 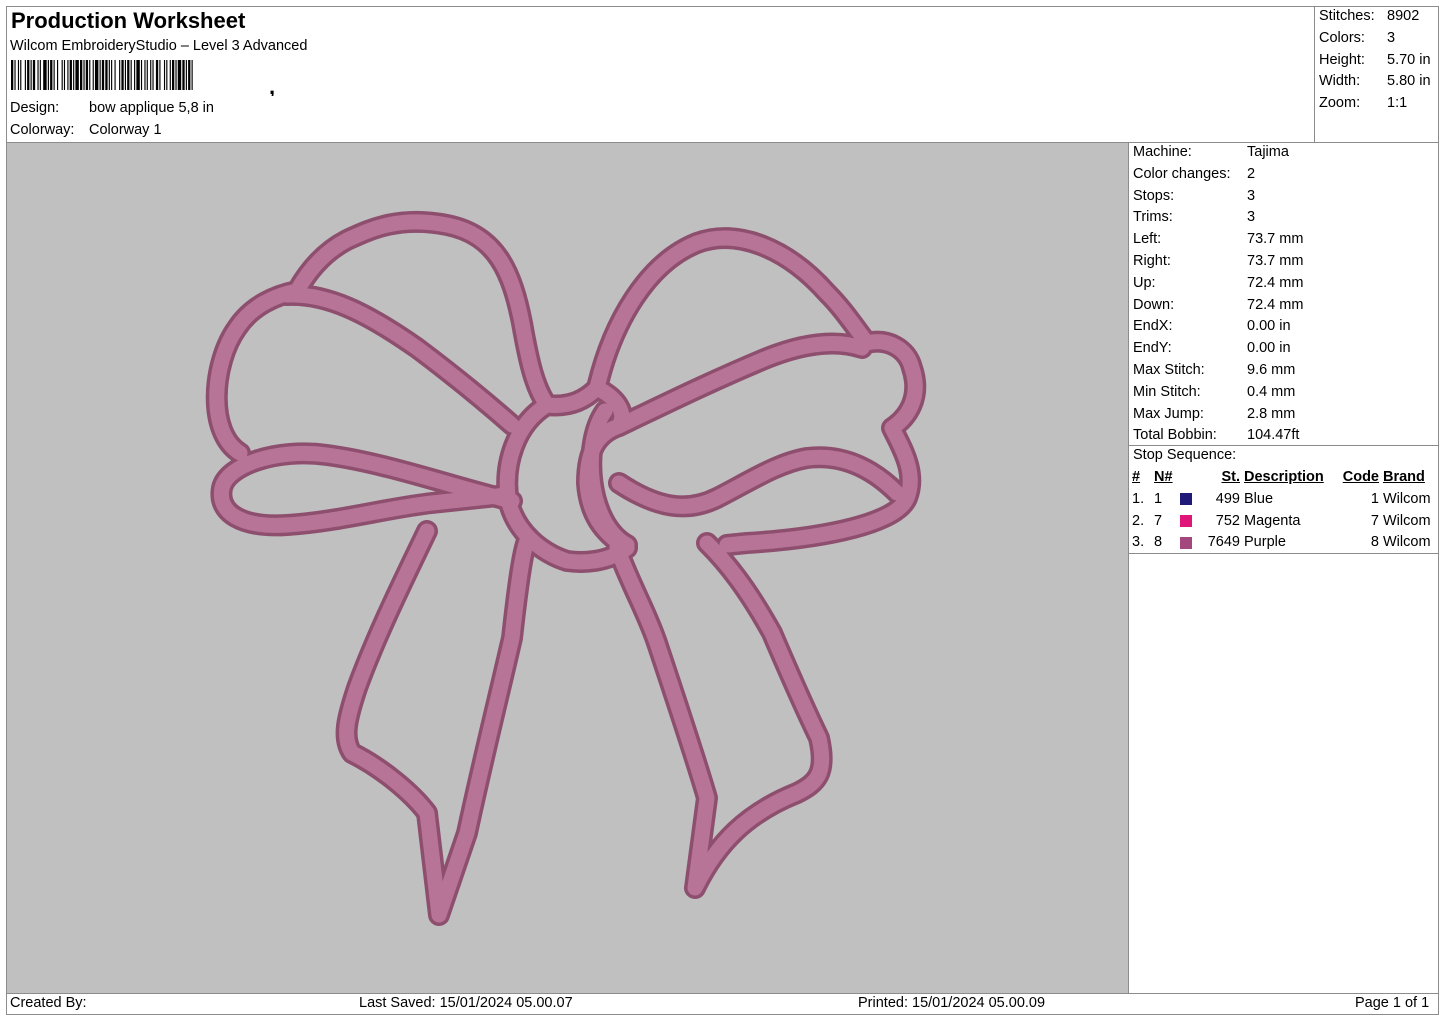 I want to click on machine-stat-row: EndY: 0.00 in, so click(x=1218, y=349).